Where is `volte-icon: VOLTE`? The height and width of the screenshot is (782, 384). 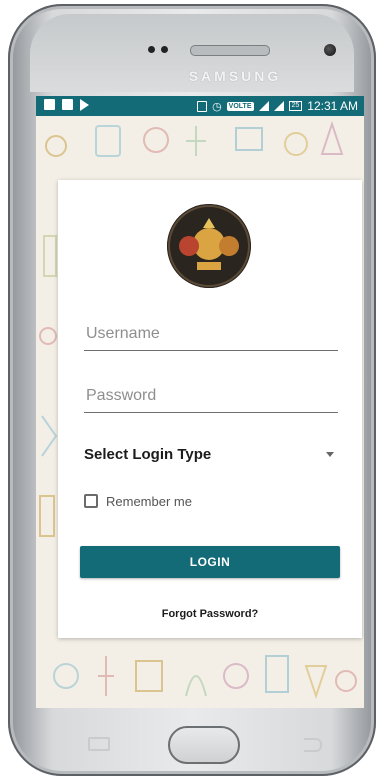
volte-icon: VOLTE is located at coordinates (240, 106).